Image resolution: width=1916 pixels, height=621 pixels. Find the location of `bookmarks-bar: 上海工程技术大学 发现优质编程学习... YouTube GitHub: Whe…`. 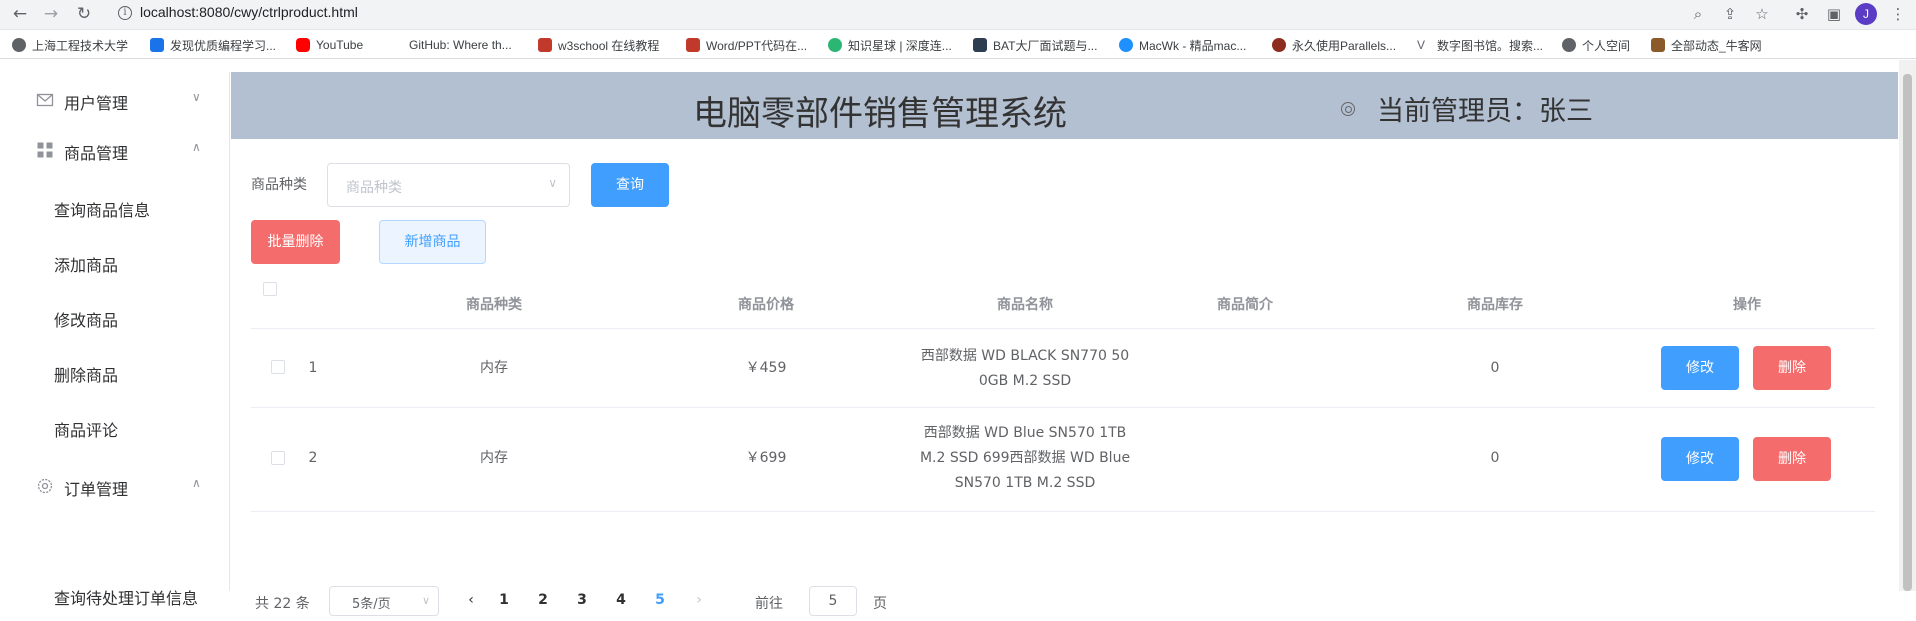

bookmarks-bar: 上海工程技术大学 发现优质编程学习... YouTube GitHub: Whe… is located at coordinates (958, 45).